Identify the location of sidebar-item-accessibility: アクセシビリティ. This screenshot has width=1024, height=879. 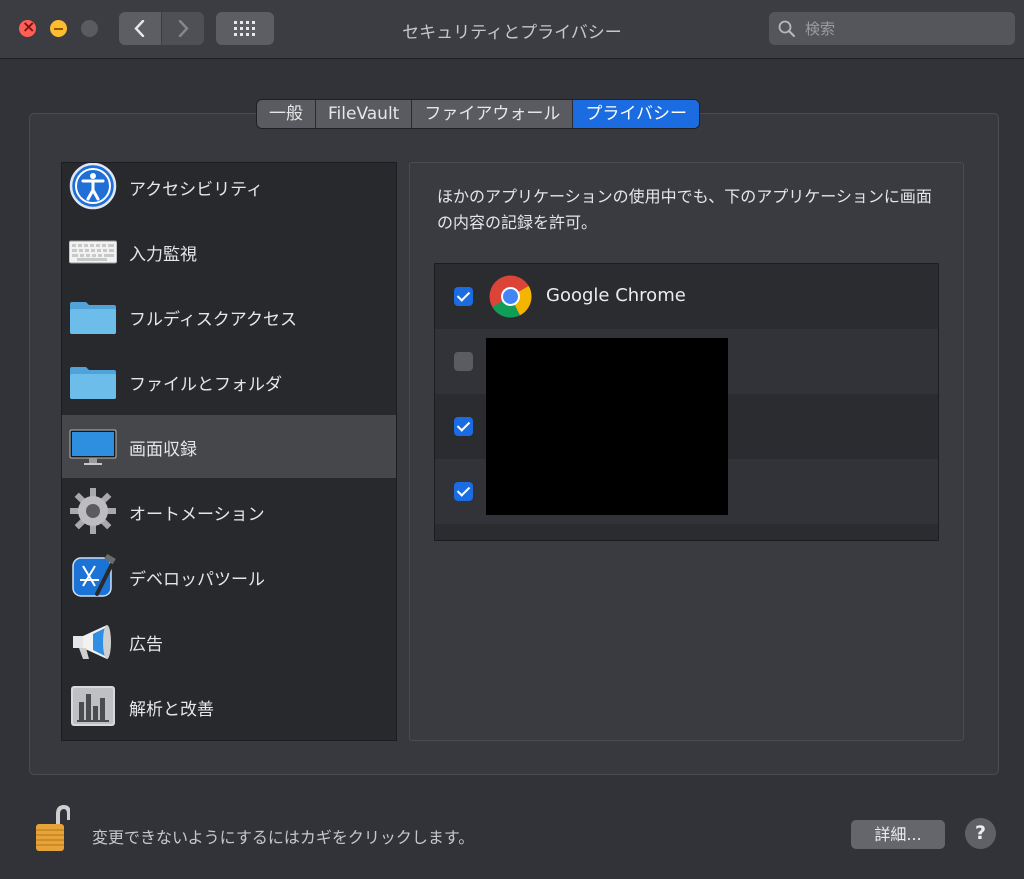
(229, 190).